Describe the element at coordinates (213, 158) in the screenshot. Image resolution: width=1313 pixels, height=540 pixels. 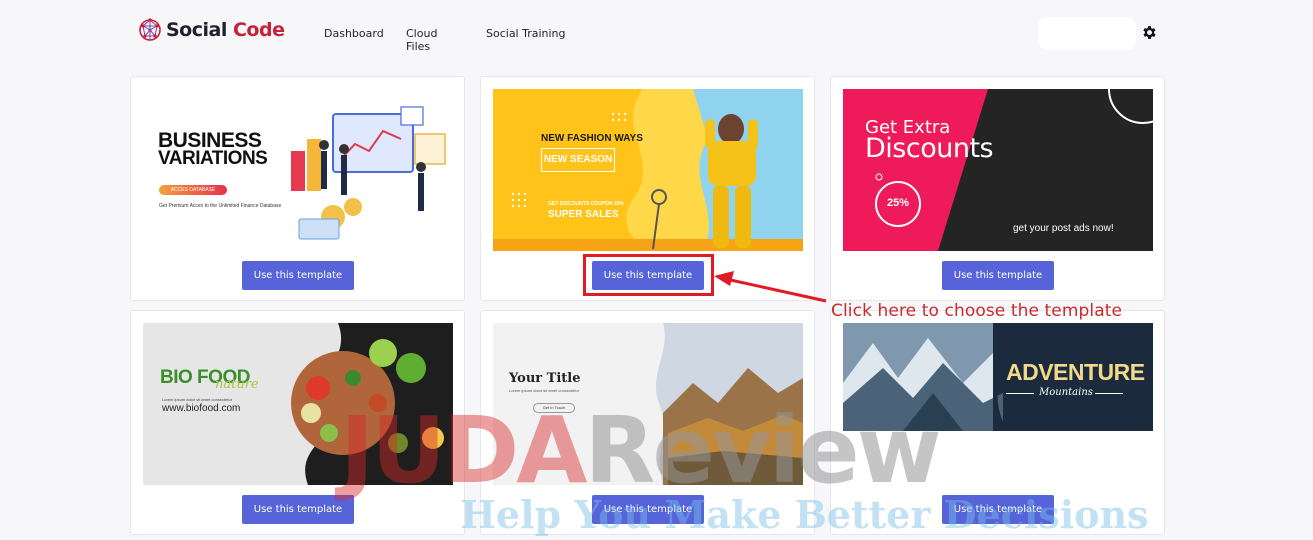
I see `preview-headline-2: VARIATIONS` at that location.